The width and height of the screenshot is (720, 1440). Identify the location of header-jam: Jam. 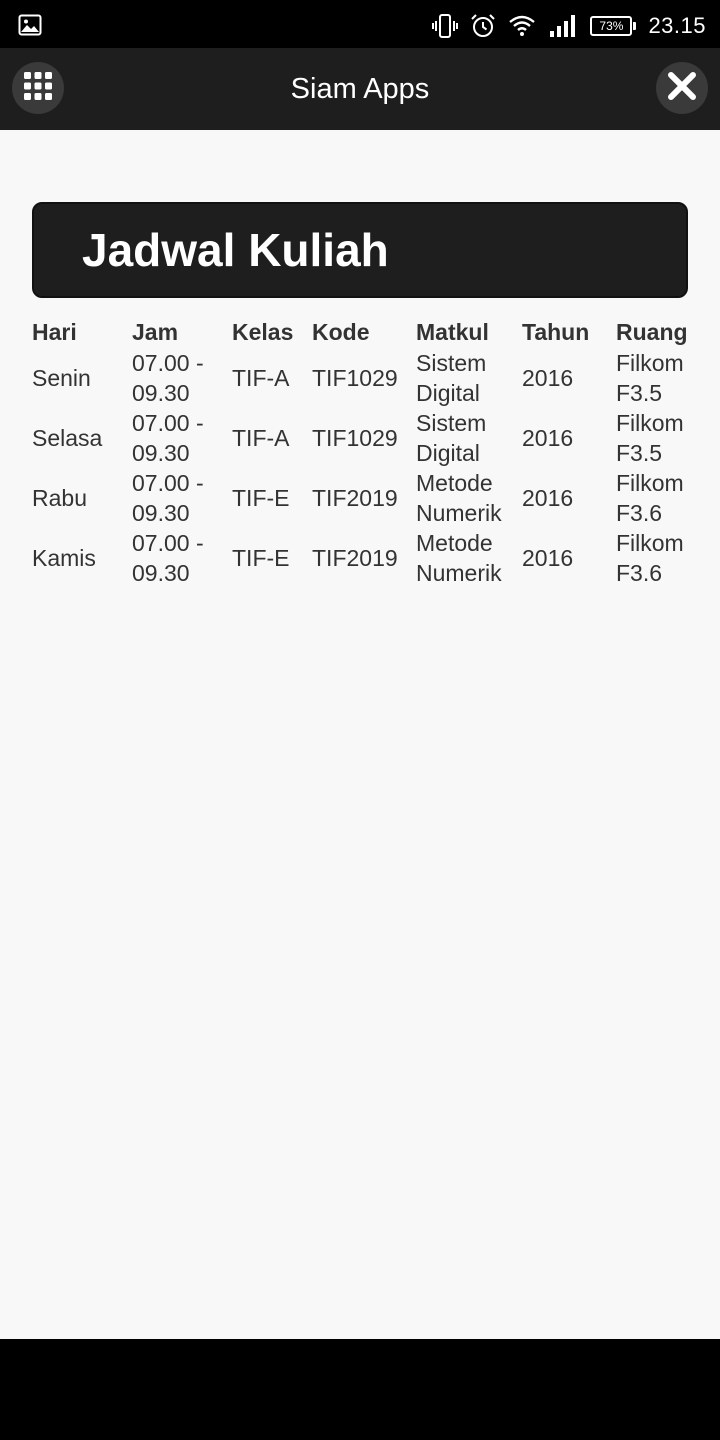
(155, 331).